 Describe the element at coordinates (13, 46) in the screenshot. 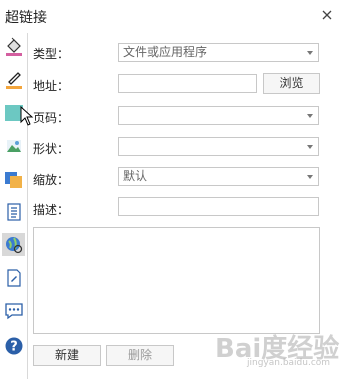

I see `paint-bucket-icon` at that location.